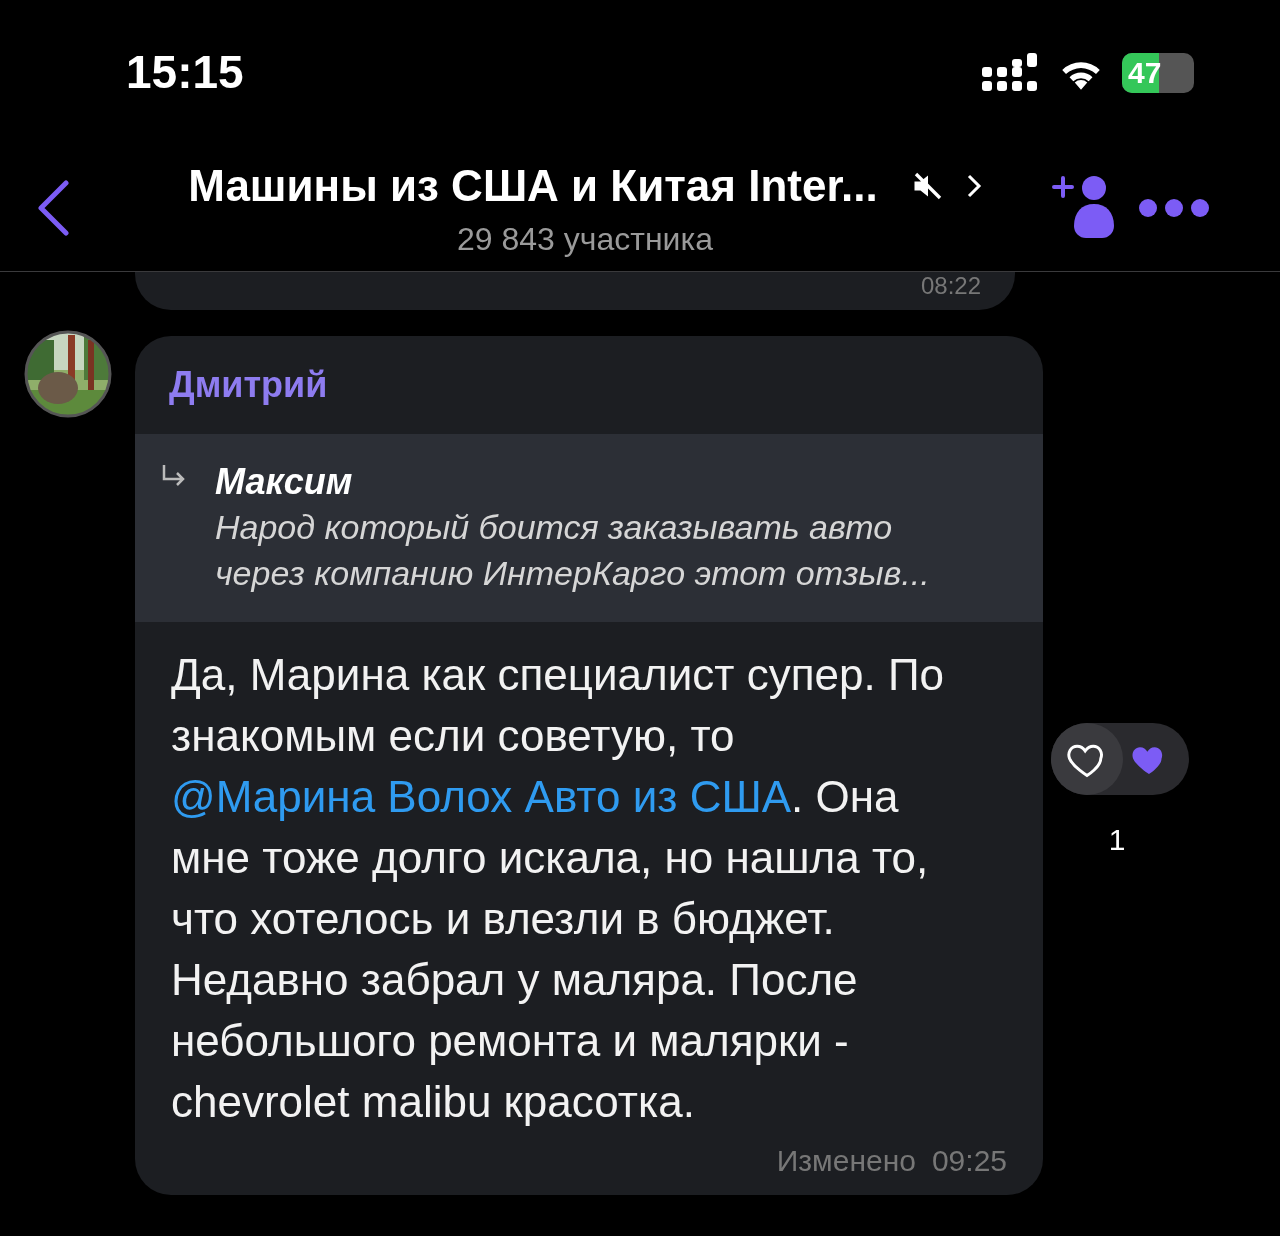 The image size is (1280, 1236). What do you see at coordinates (973, 186) in the screenshot?
I see `chevron-right-icon` at bounding box center [973, 186].